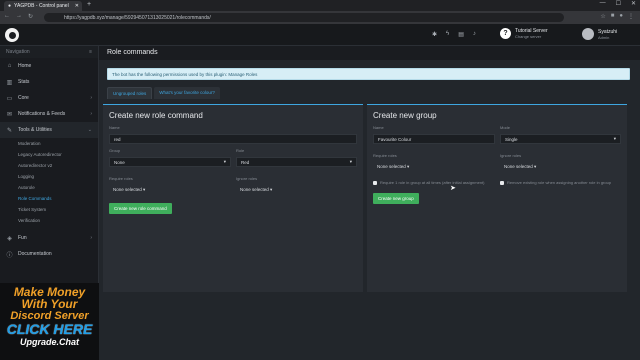  I want to click on star-icon: ☆, so click(602, 16).